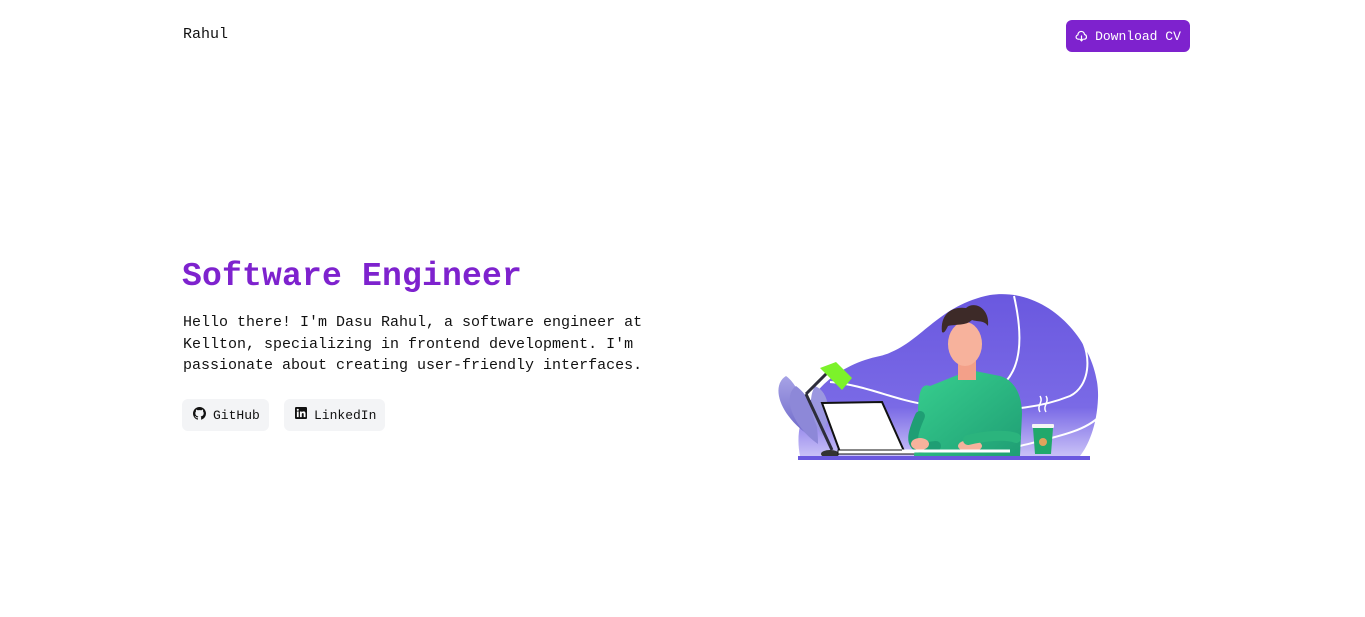 The image size is (1365, 617). I want to click on brand-logo-text: Rahul, so click(205, 34).